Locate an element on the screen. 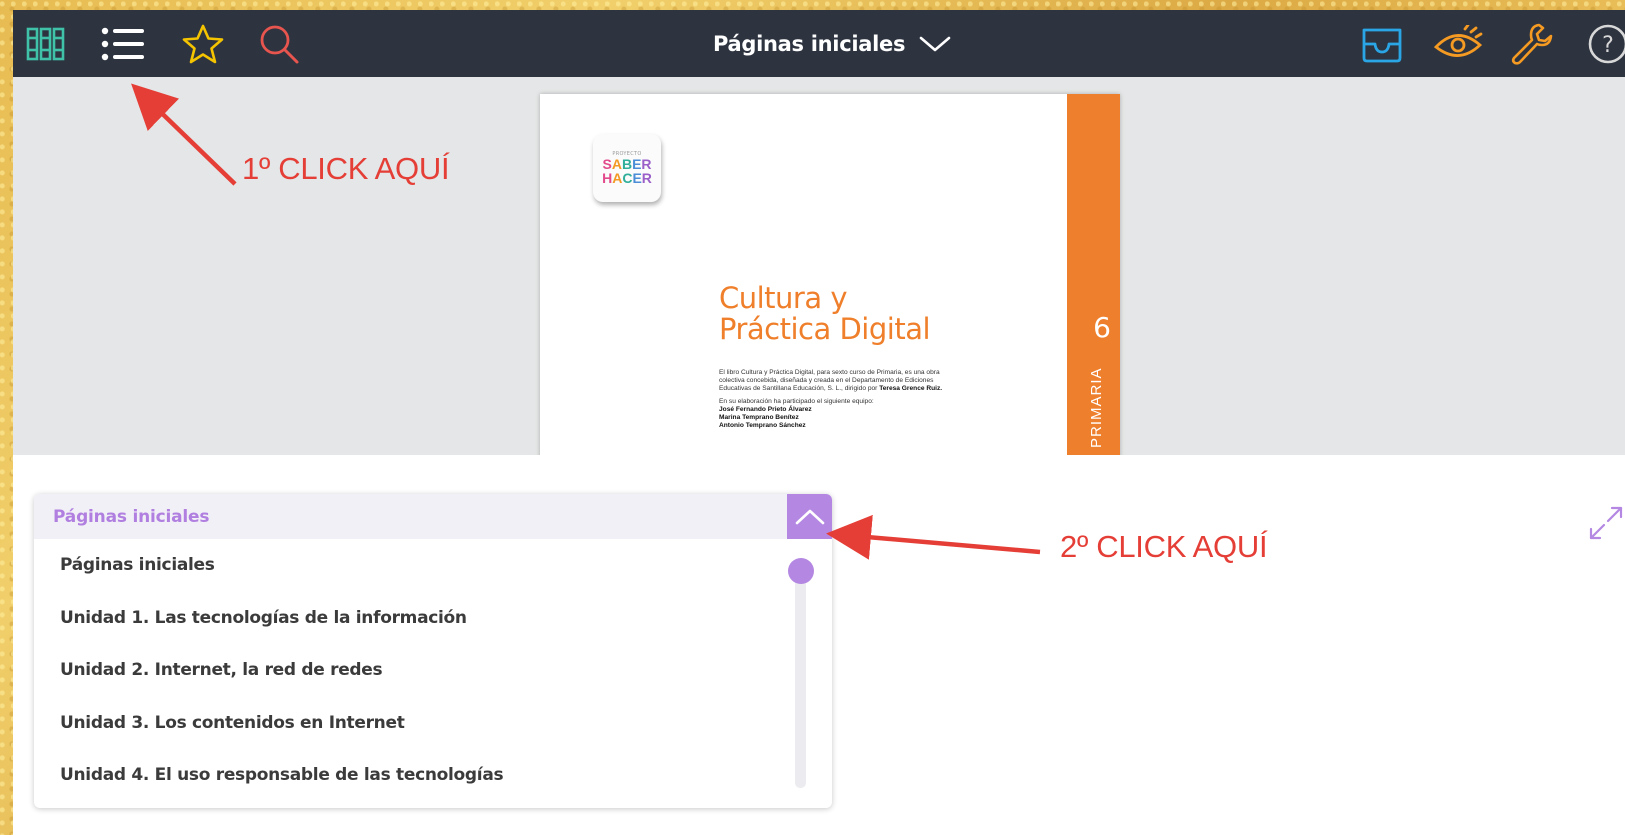  grade-label: PRIMARIA is located at coordinates (1096, 407).